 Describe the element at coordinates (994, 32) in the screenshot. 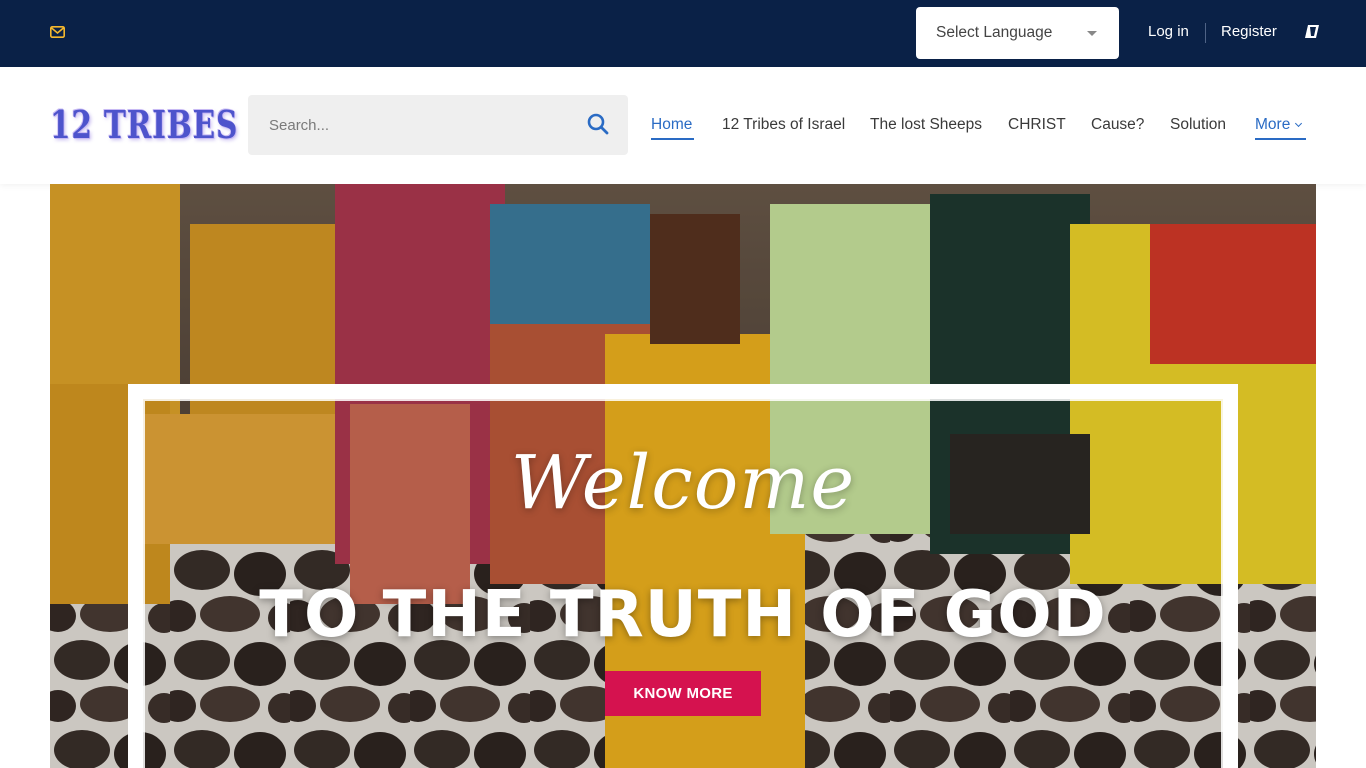

I see `language-select-value: Select Language` at that location.